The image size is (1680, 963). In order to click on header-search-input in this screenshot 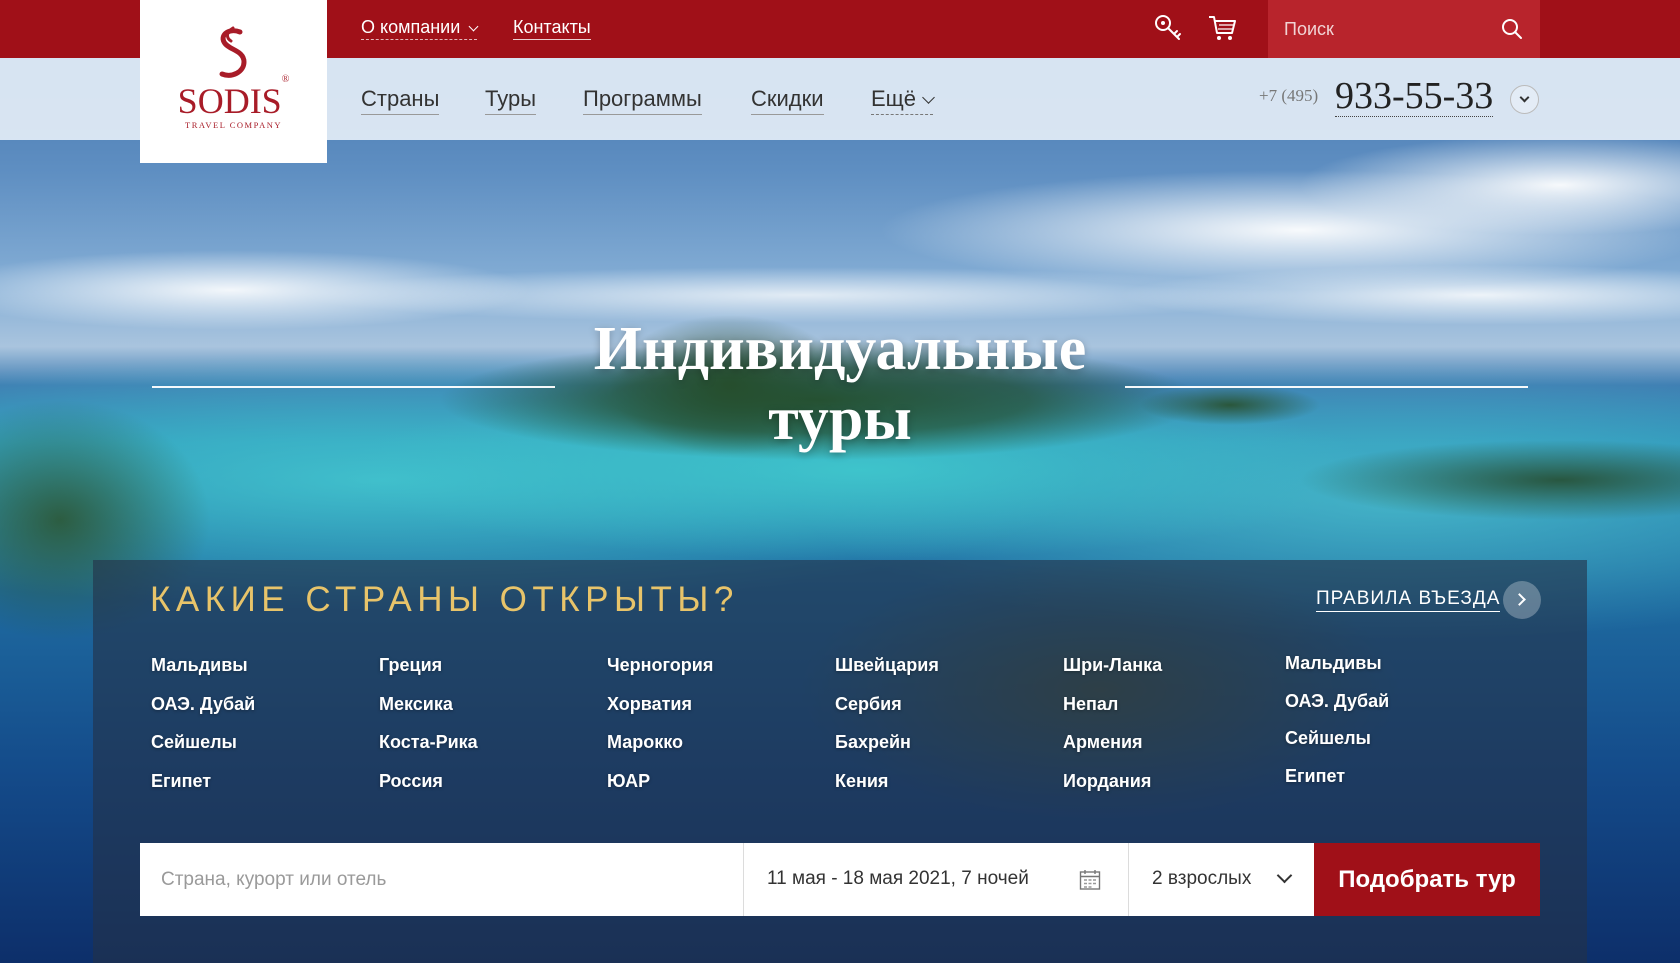, I will do `click(1389, 29)`.